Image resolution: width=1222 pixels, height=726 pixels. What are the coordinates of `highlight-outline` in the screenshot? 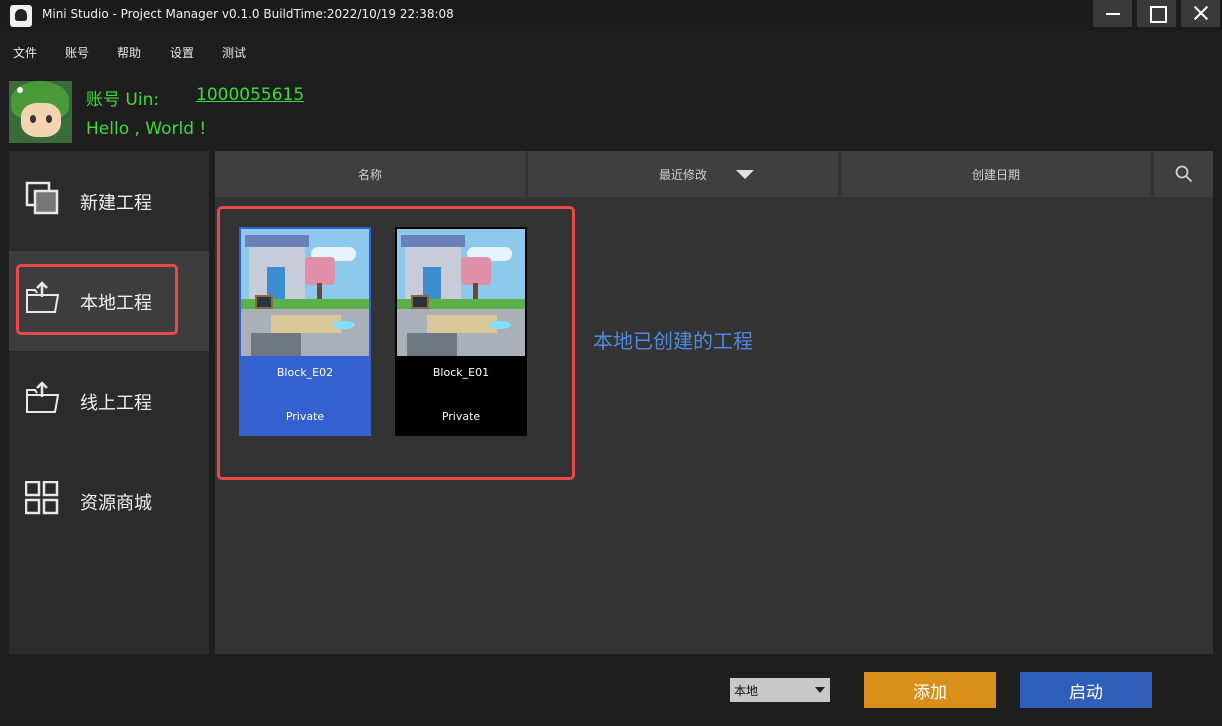 It's located at (97, 299).